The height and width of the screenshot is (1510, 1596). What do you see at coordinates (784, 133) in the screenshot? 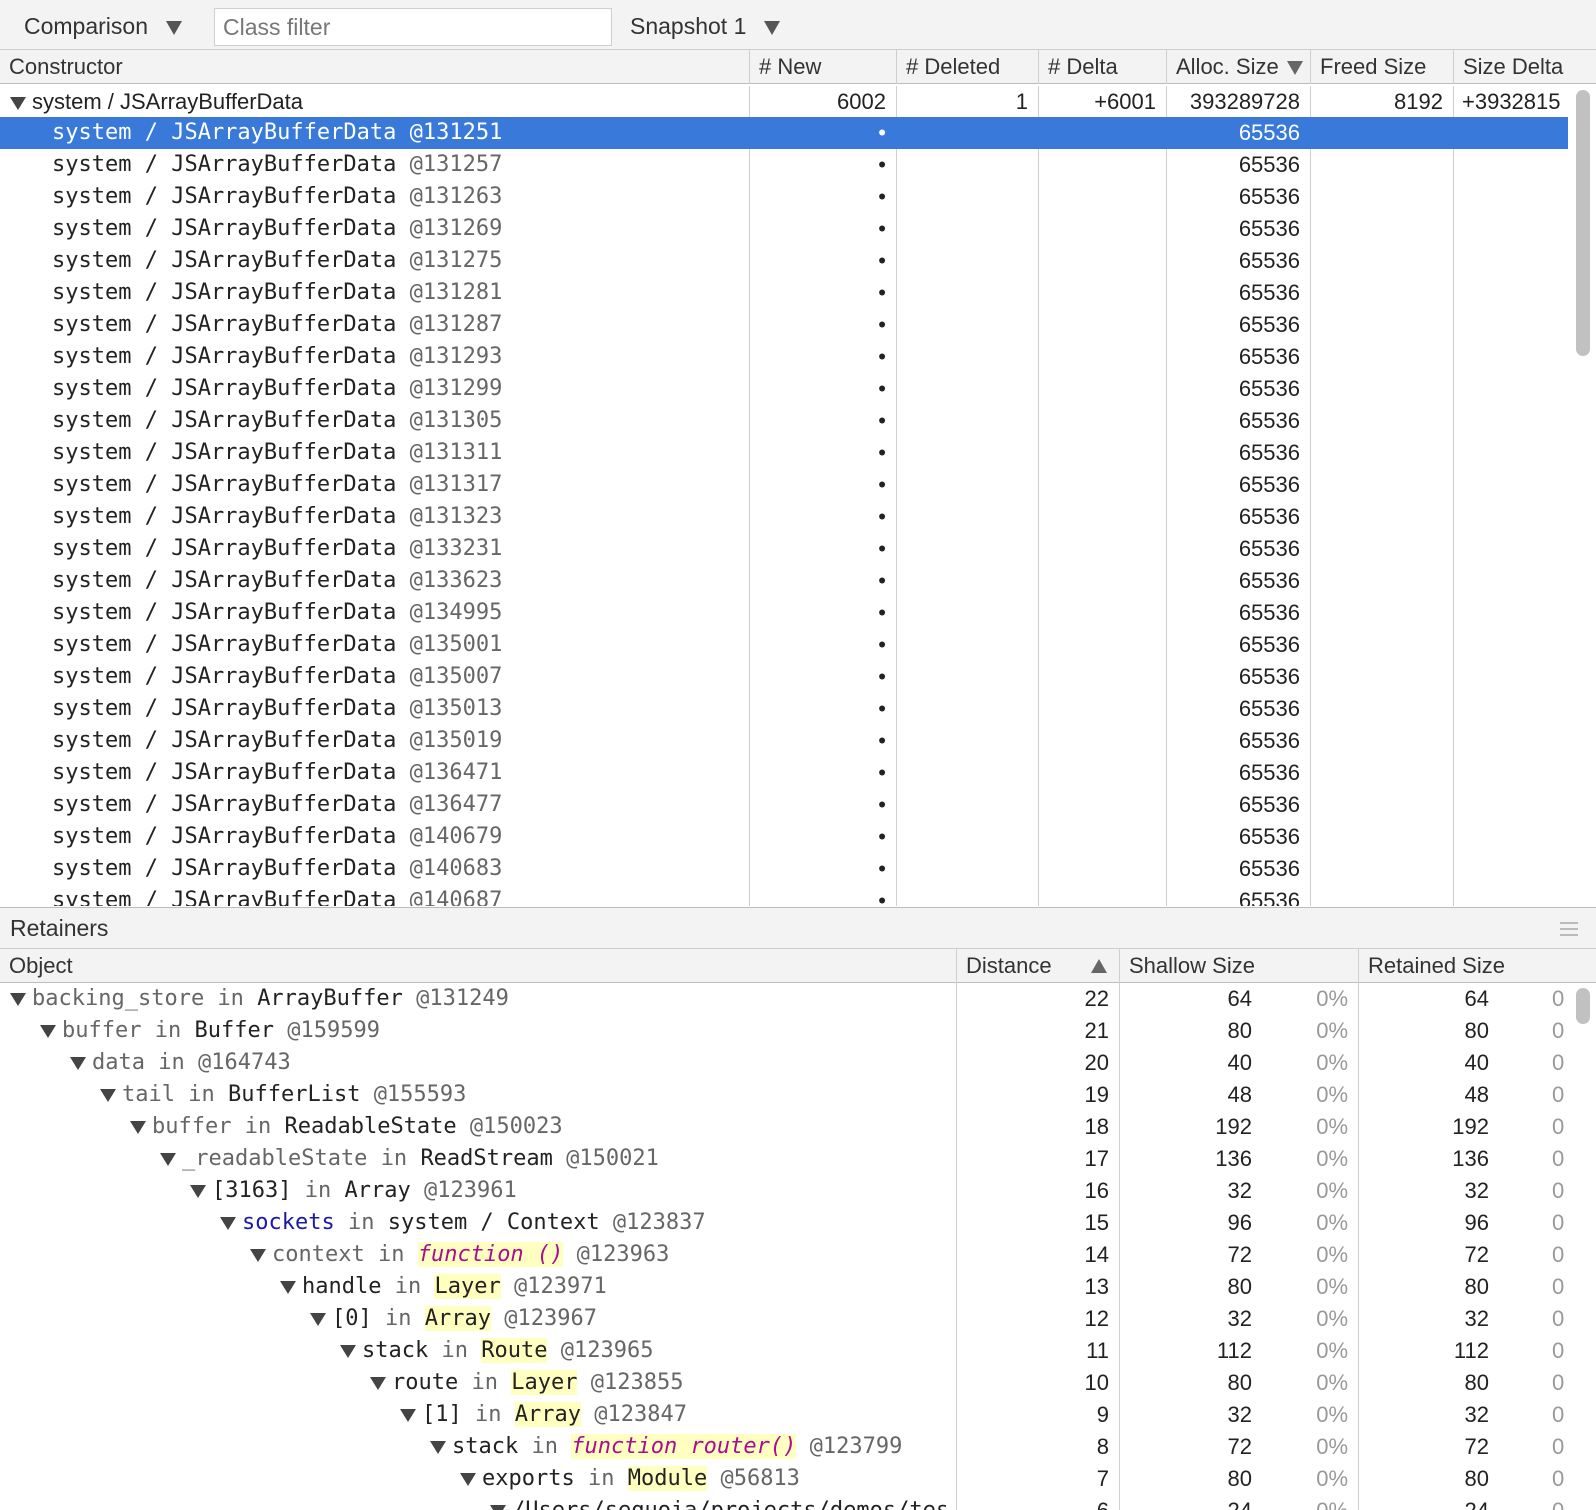
I see `instance-row: system / JSArrayBufferData @131251 • 65536` at bounding box center [784, 133].